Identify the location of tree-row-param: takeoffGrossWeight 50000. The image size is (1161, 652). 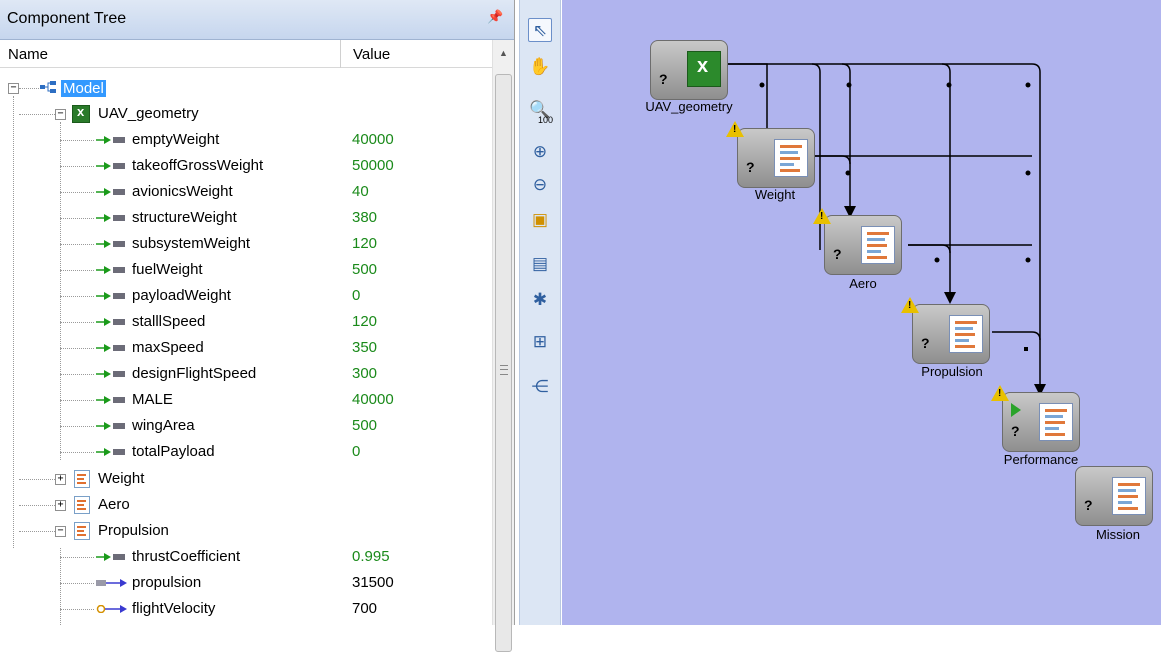
(246, 166).